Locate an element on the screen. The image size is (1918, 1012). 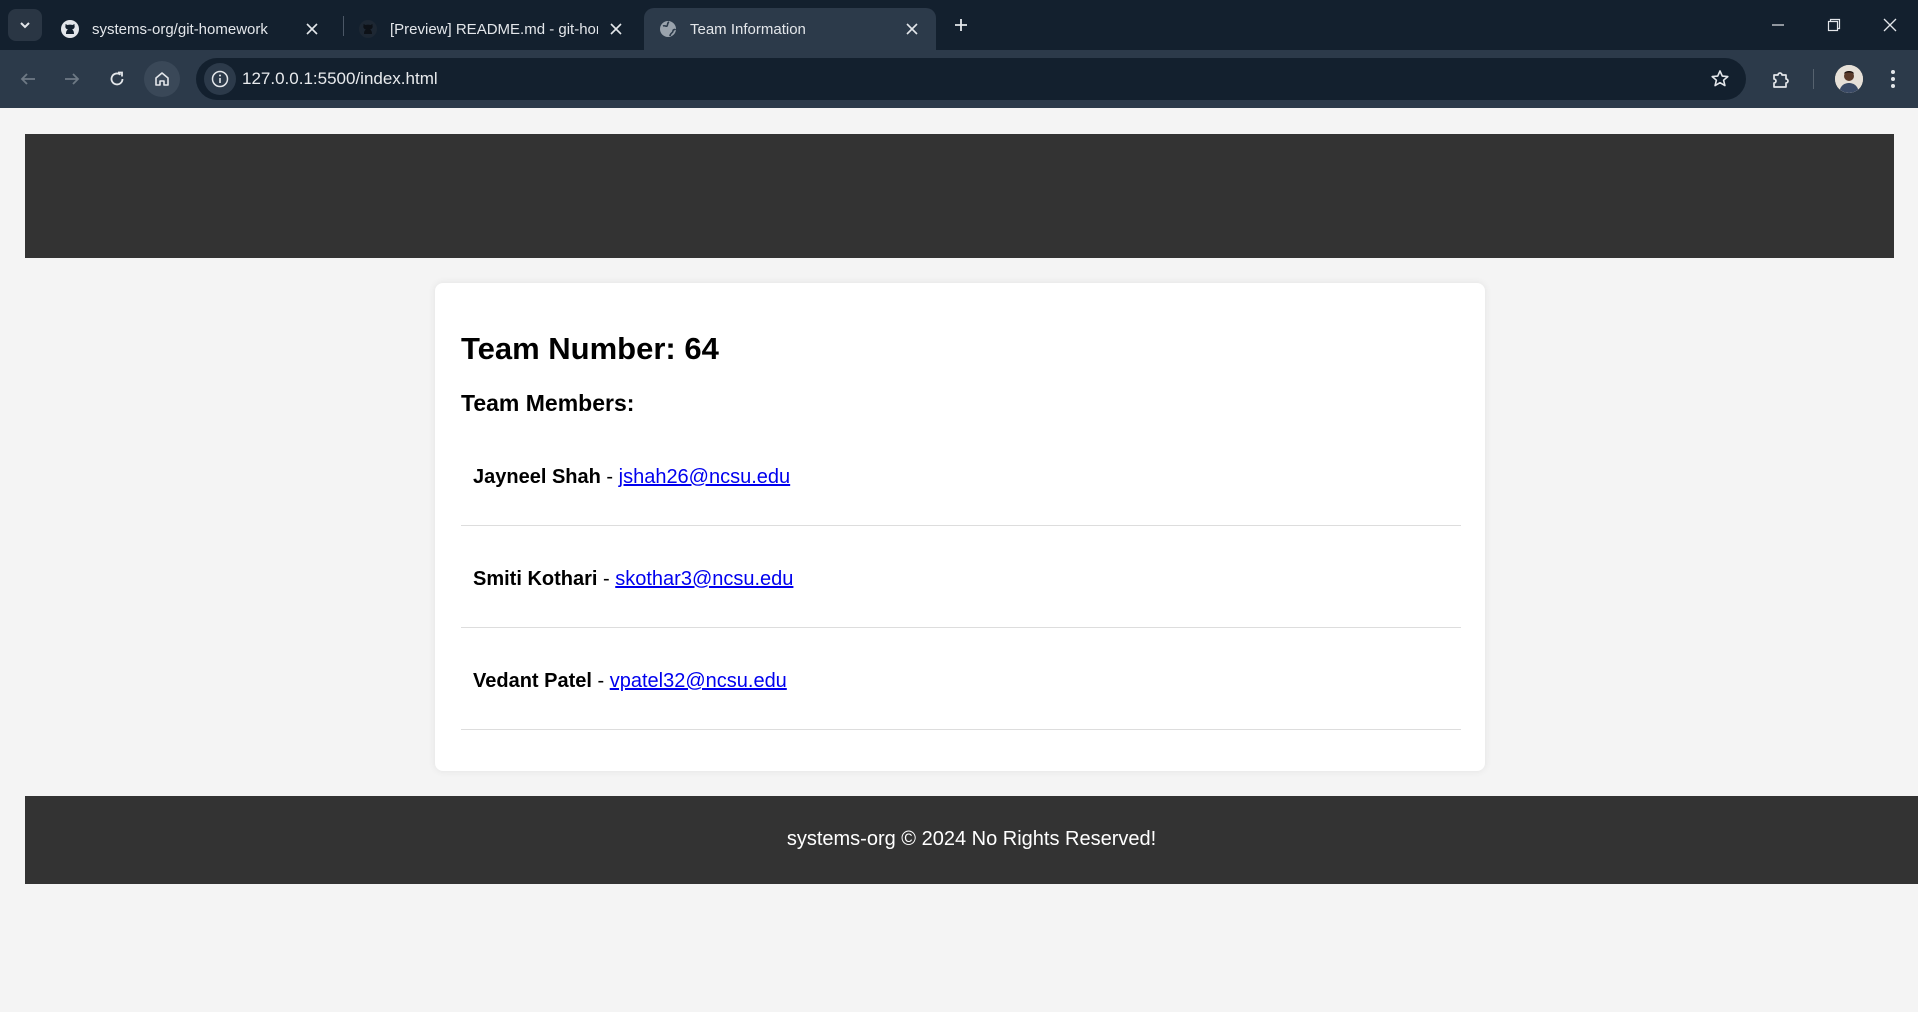
reload-button is located at coordinates (117, 79).